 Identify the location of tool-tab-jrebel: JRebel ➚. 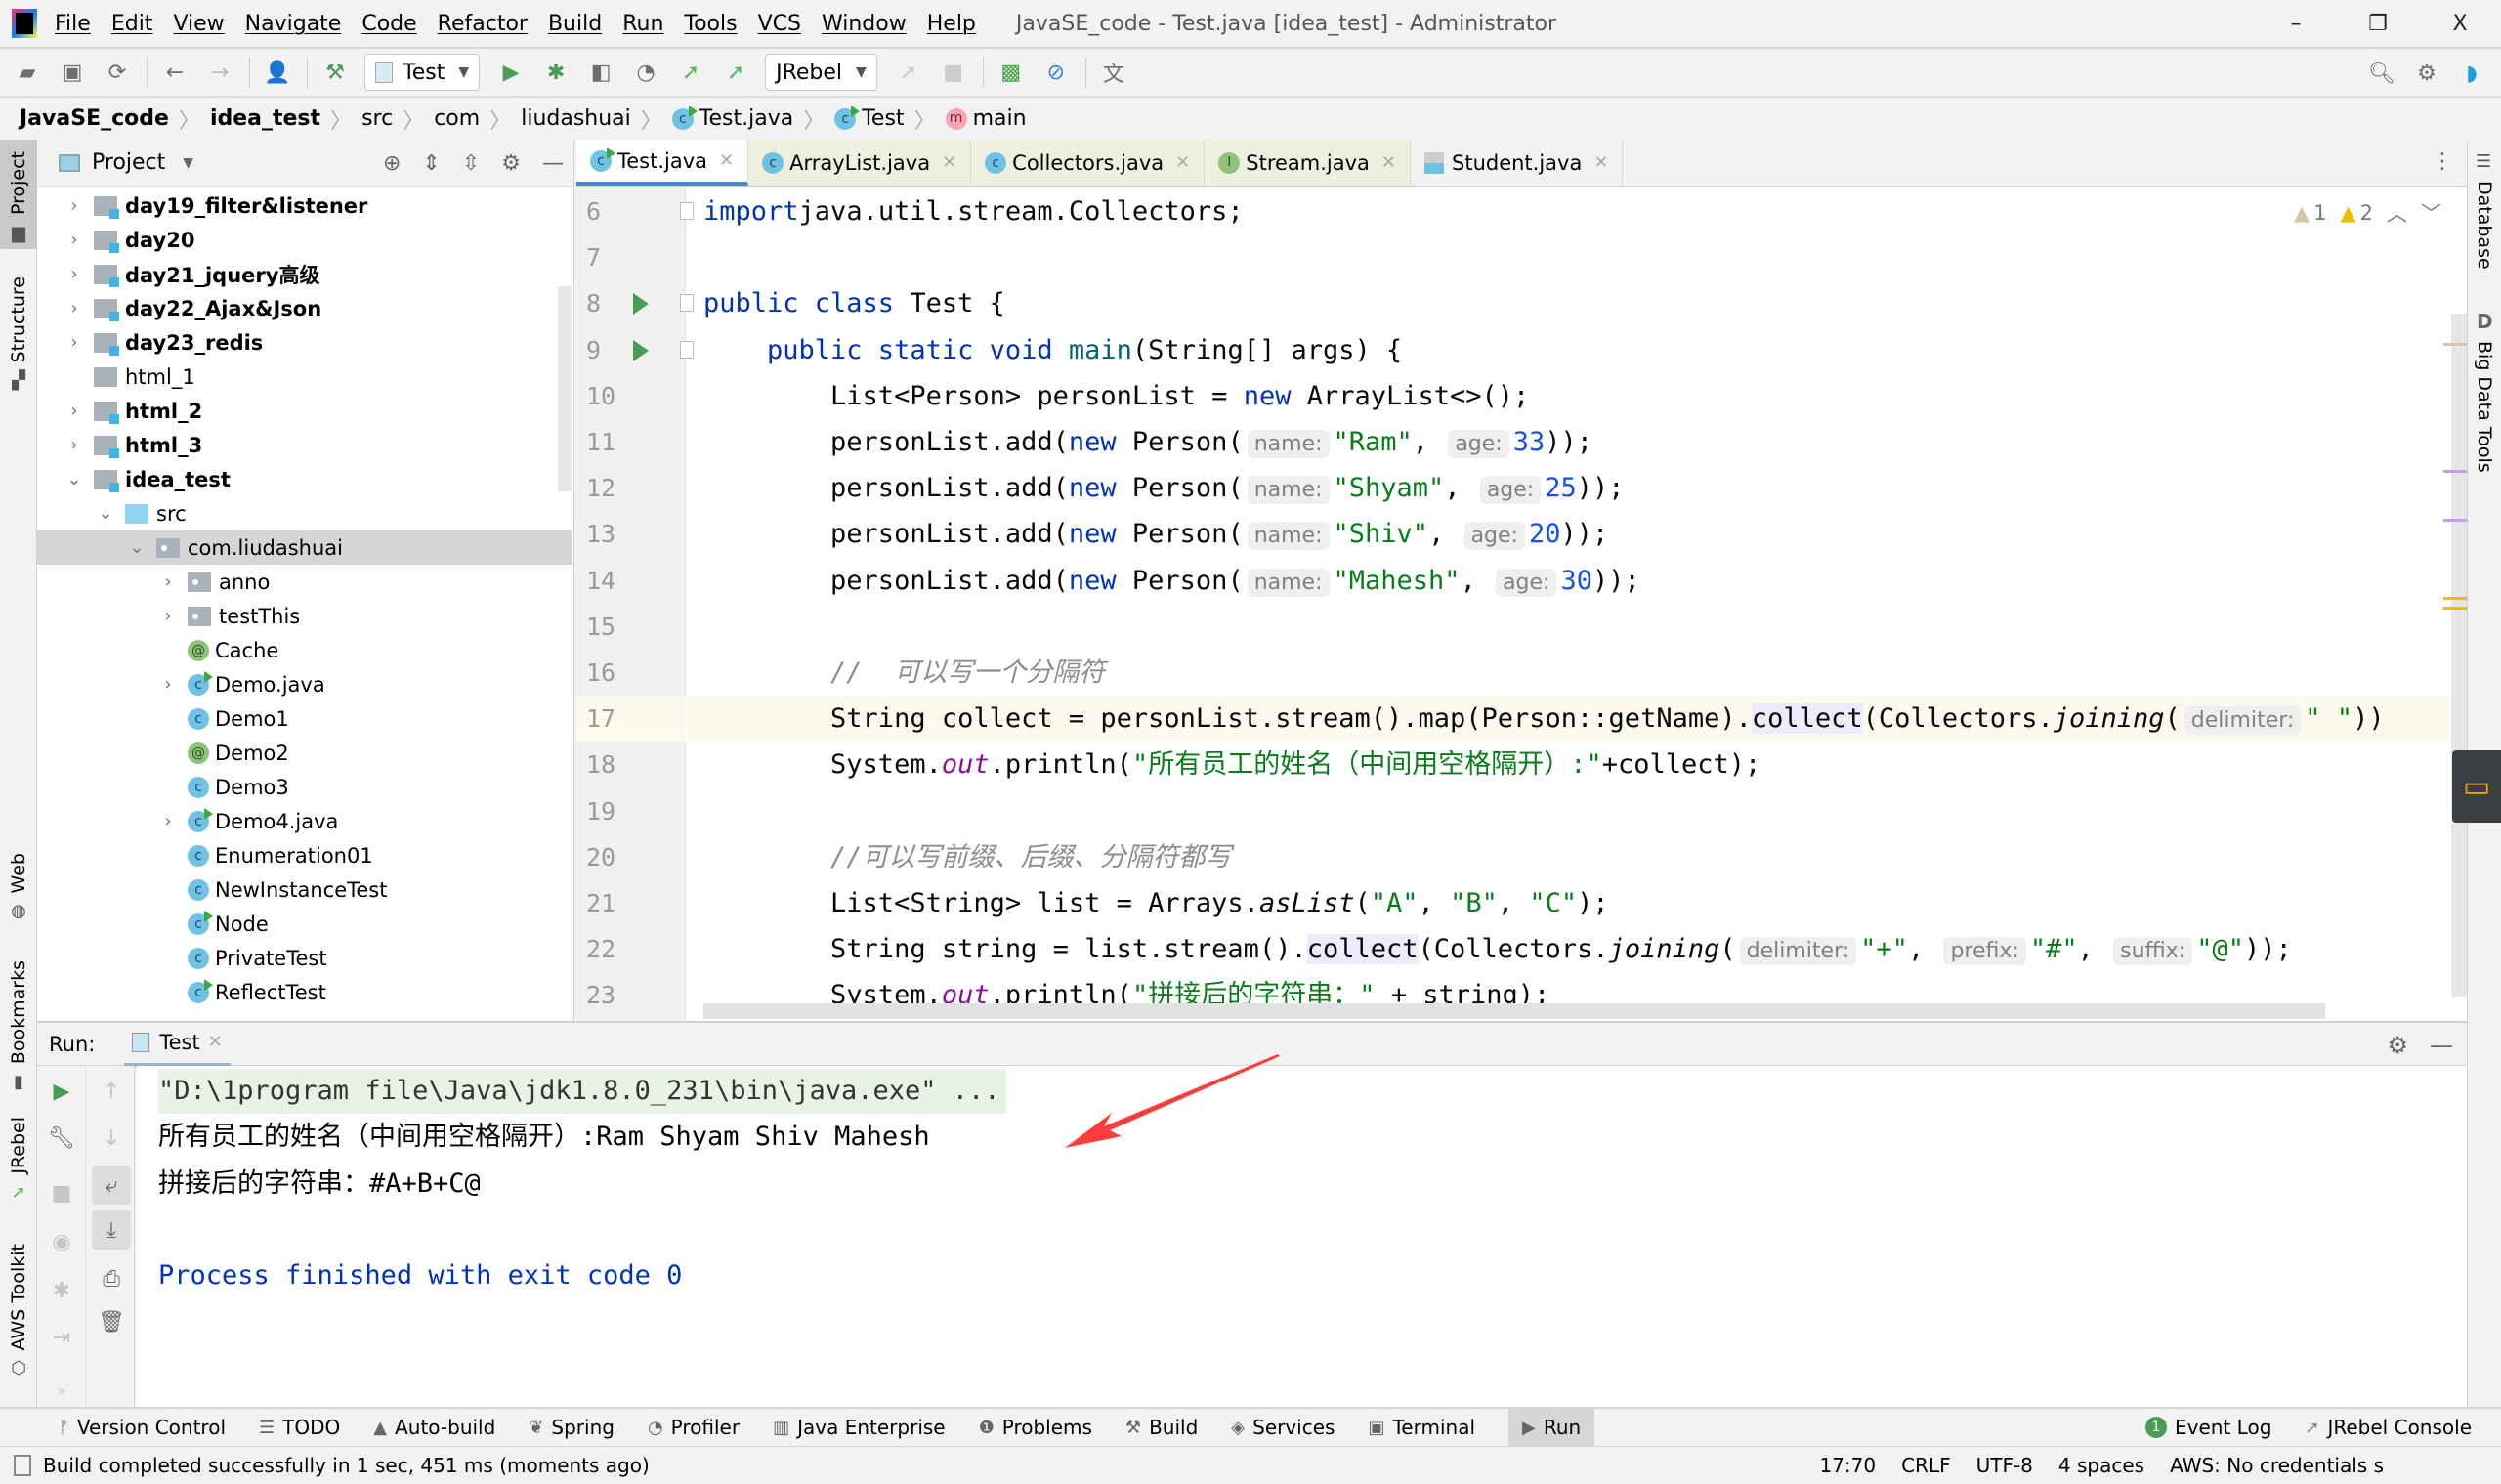
(18, 1175).